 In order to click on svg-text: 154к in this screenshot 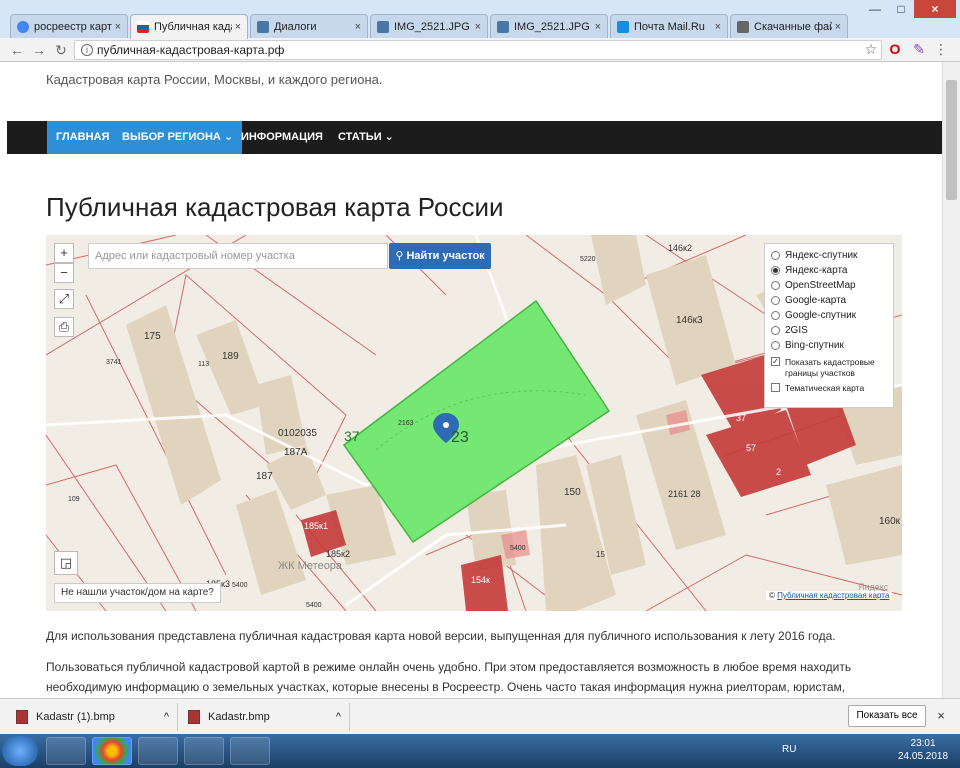, I will do `click(480, 580)`.